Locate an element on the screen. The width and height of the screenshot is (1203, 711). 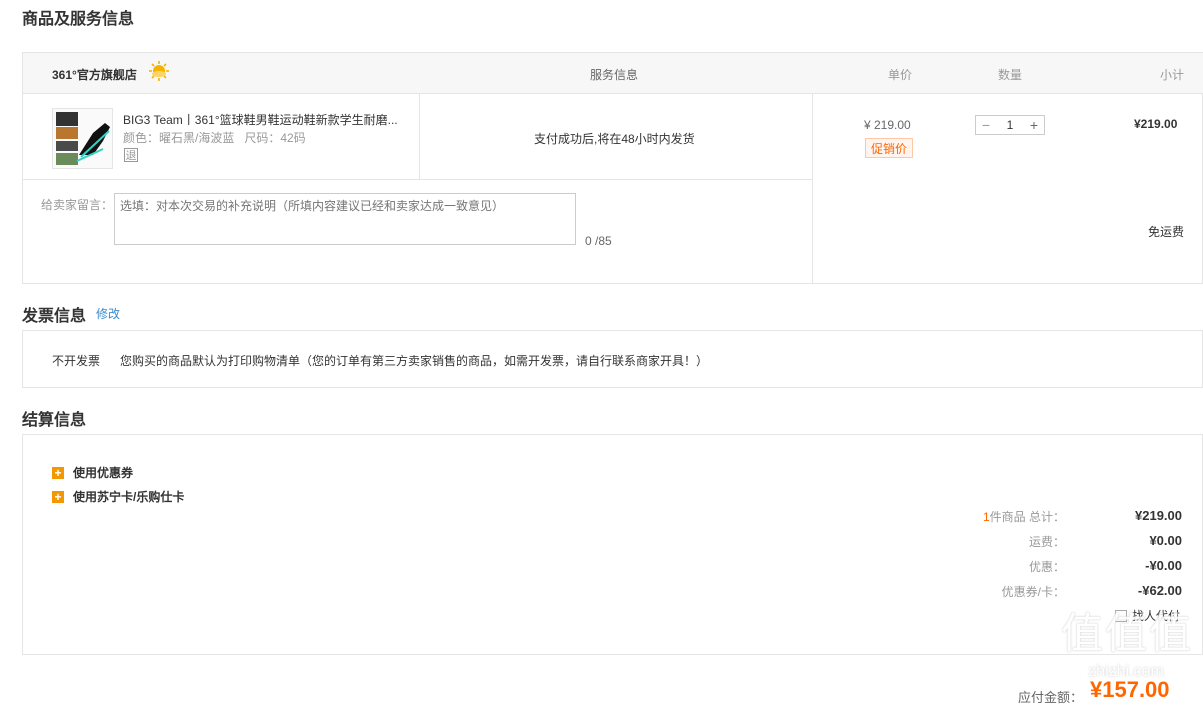
product-thumbnail is located at coordinates (82, 138).